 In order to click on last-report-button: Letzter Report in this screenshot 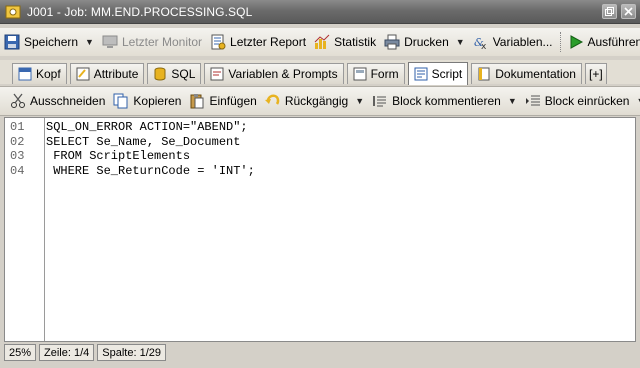, I will do `click(258, 42)`.